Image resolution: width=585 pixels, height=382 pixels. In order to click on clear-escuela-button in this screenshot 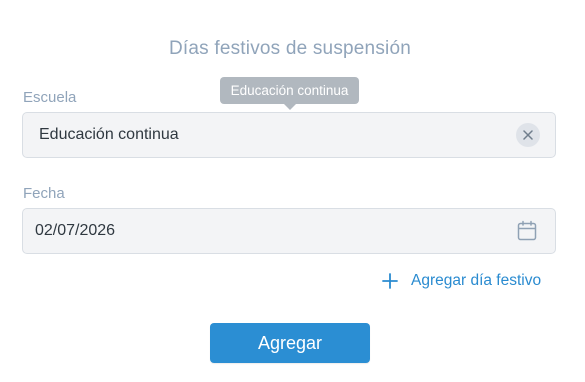, I will do `click(528, 135)`.